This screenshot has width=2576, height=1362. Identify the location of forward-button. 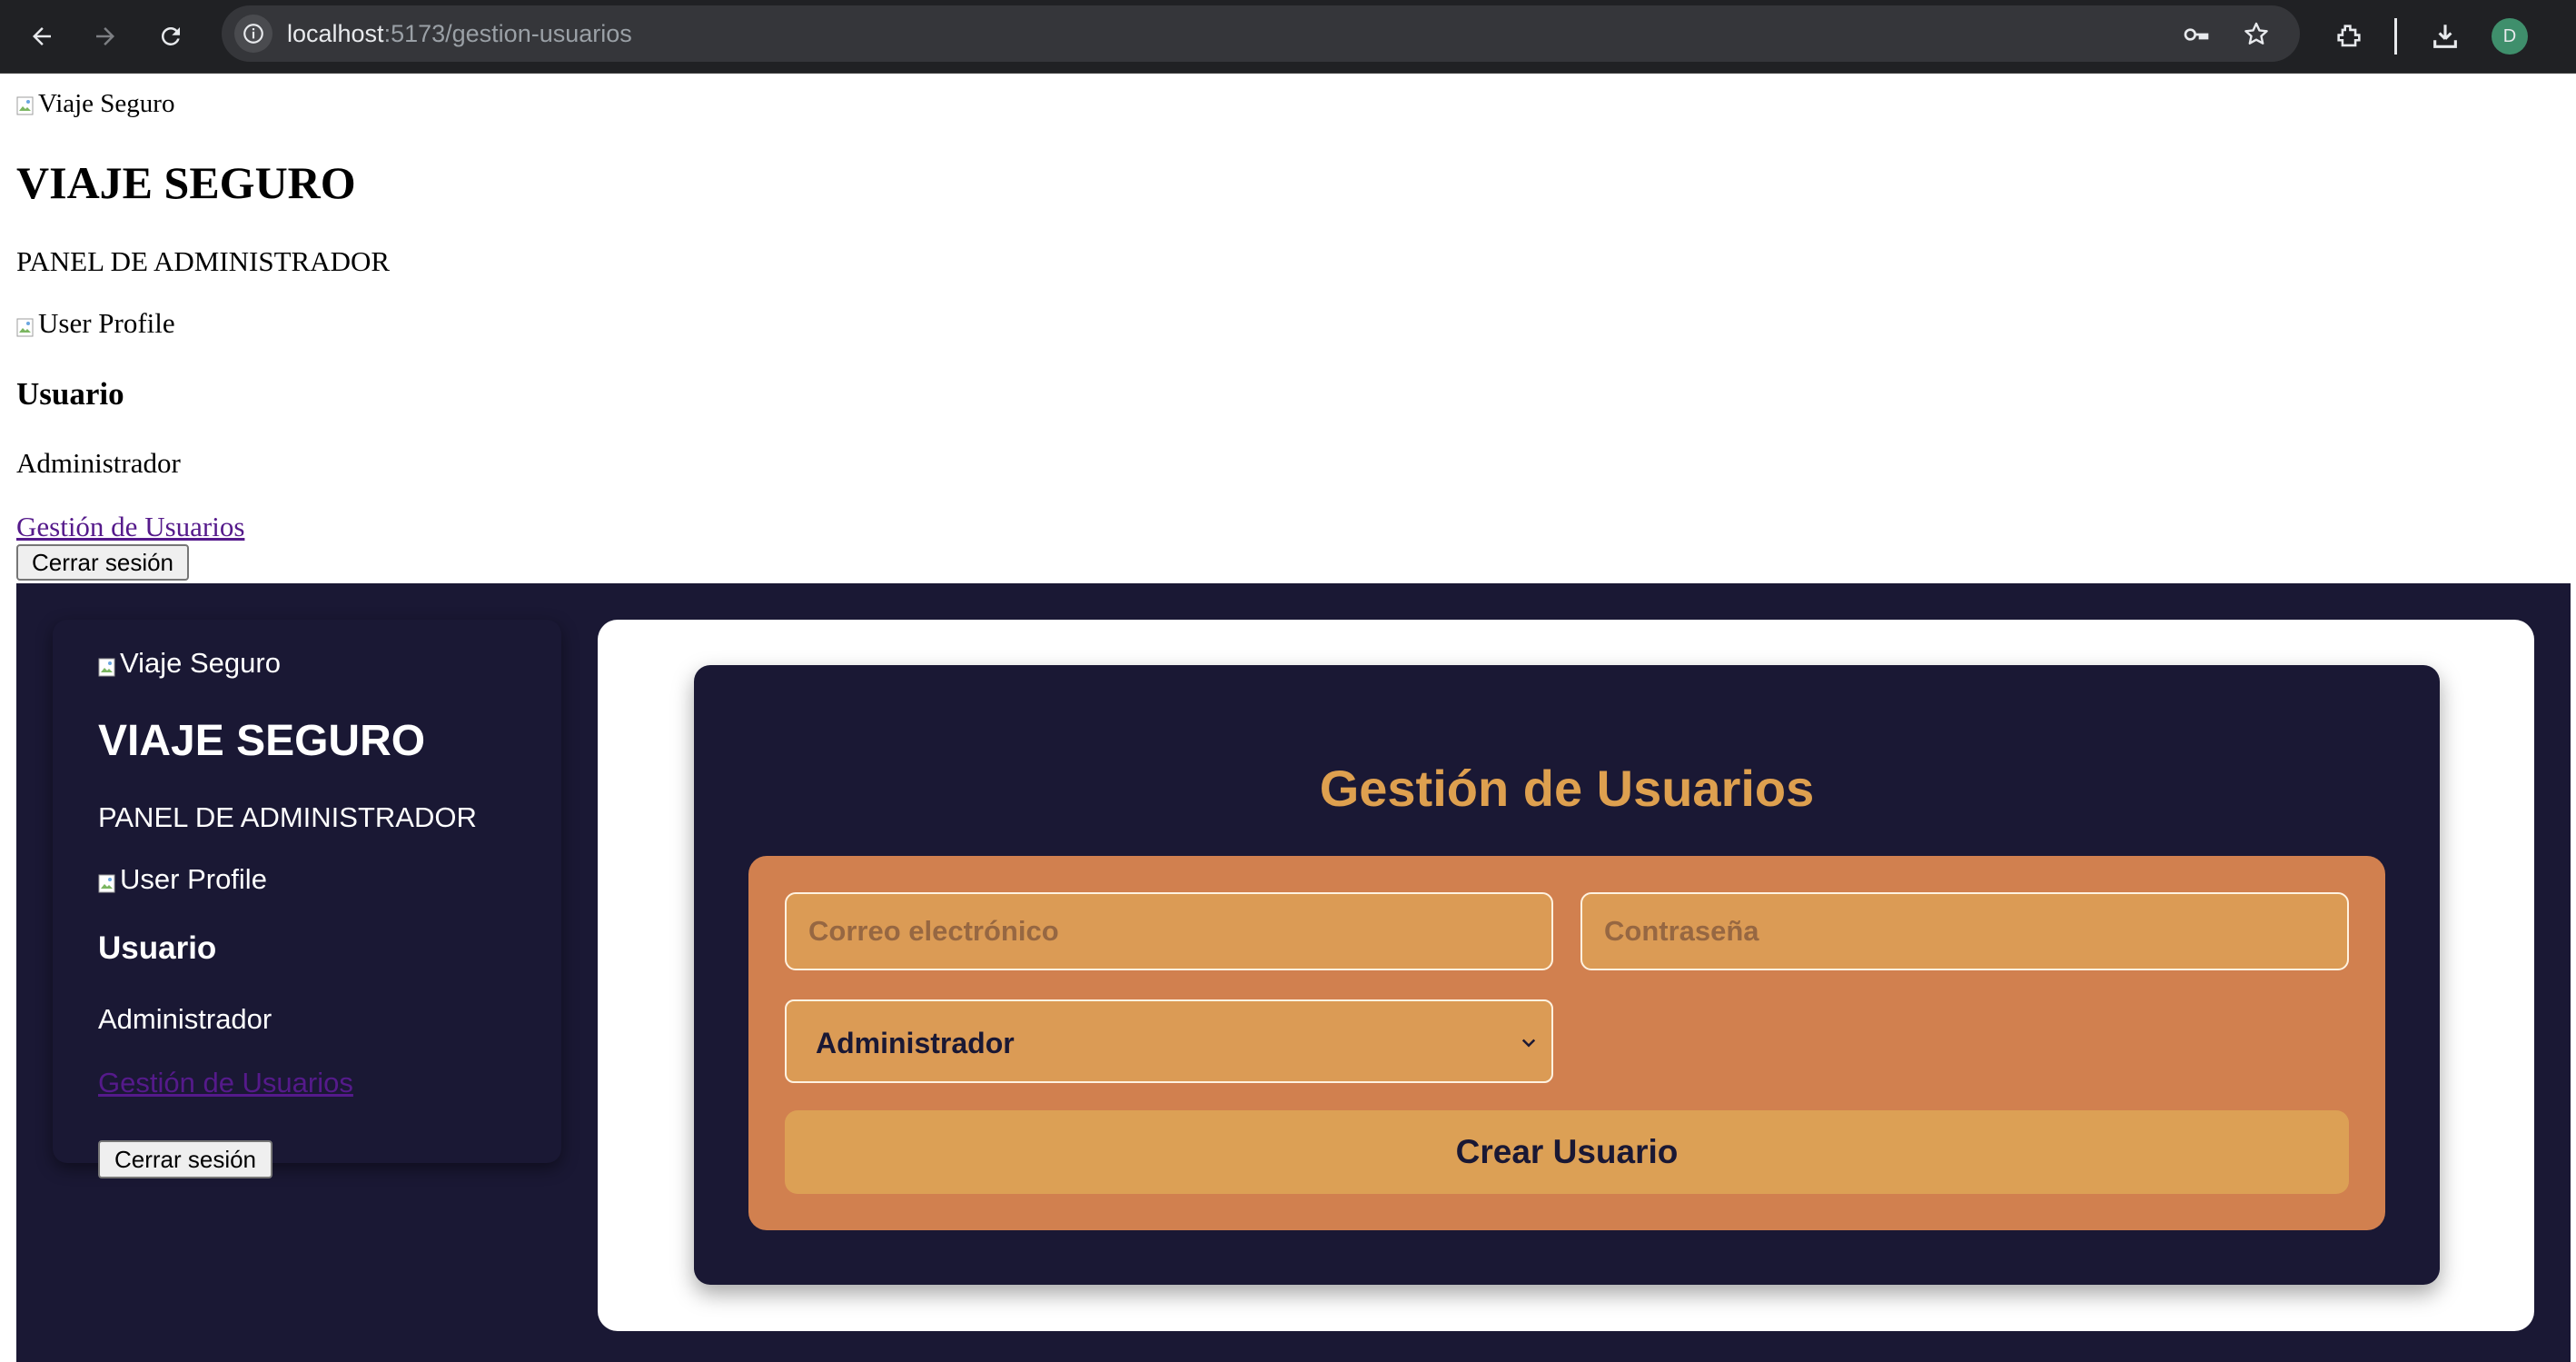
(105, 36).